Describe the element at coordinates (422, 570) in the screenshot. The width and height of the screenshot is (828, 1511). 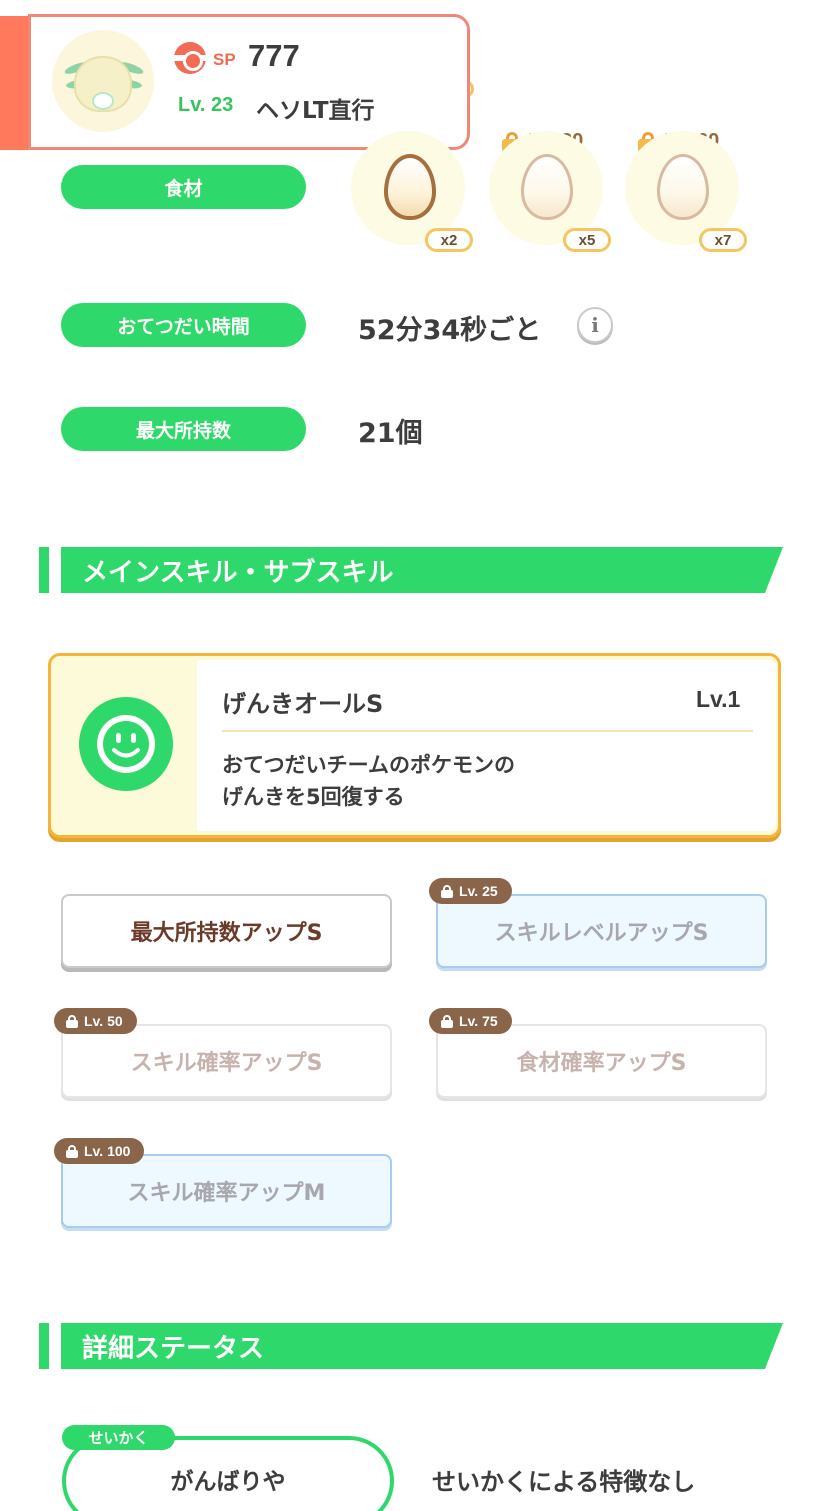
I see `skills-section-title: メインスキル・サブスキル` at that location.